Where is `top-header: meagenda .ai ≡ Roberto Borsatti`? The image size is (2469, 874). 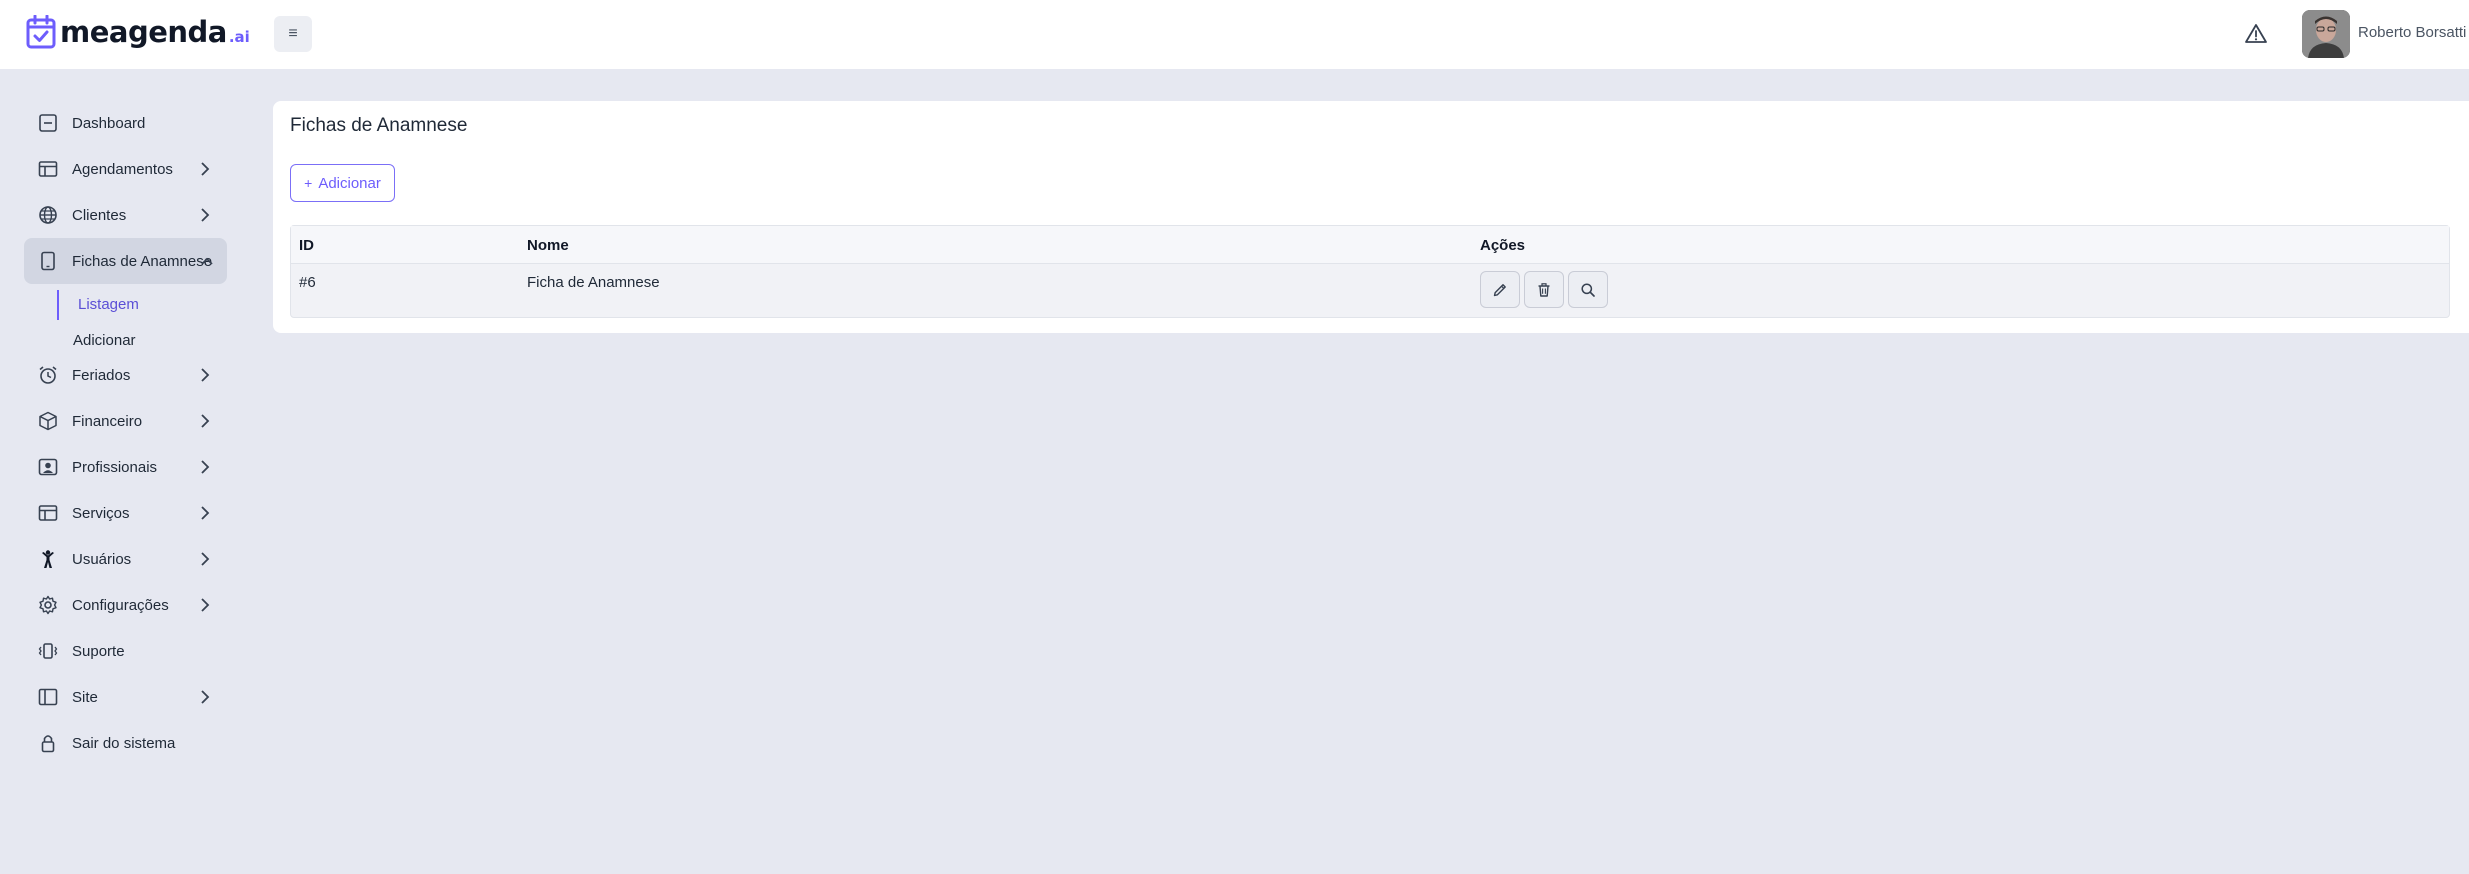
top-header: meagenda .ai ≡ Roberto Borsatti is located at coordinates (1234, 34).